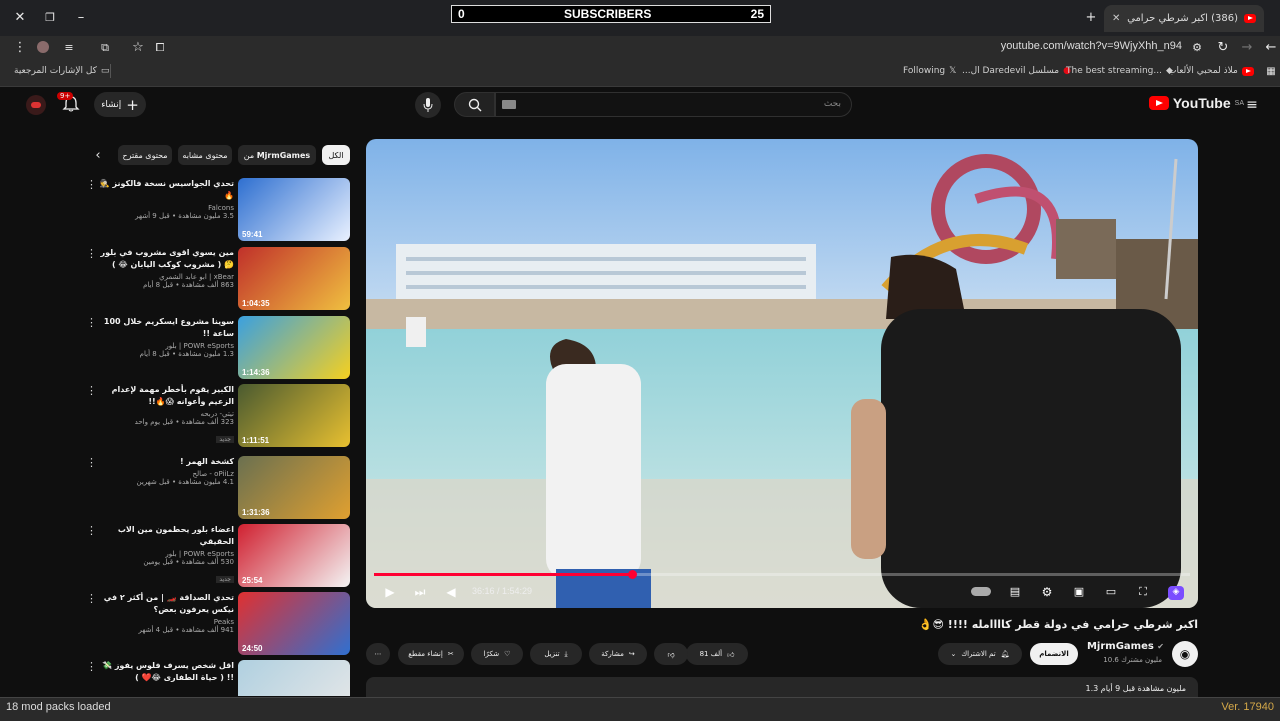 The image size is (1280, 721). Describe the element at coordinates (164, 474) in the screenshot. I see `channel-name: oPiiLz - صالح` at that location.